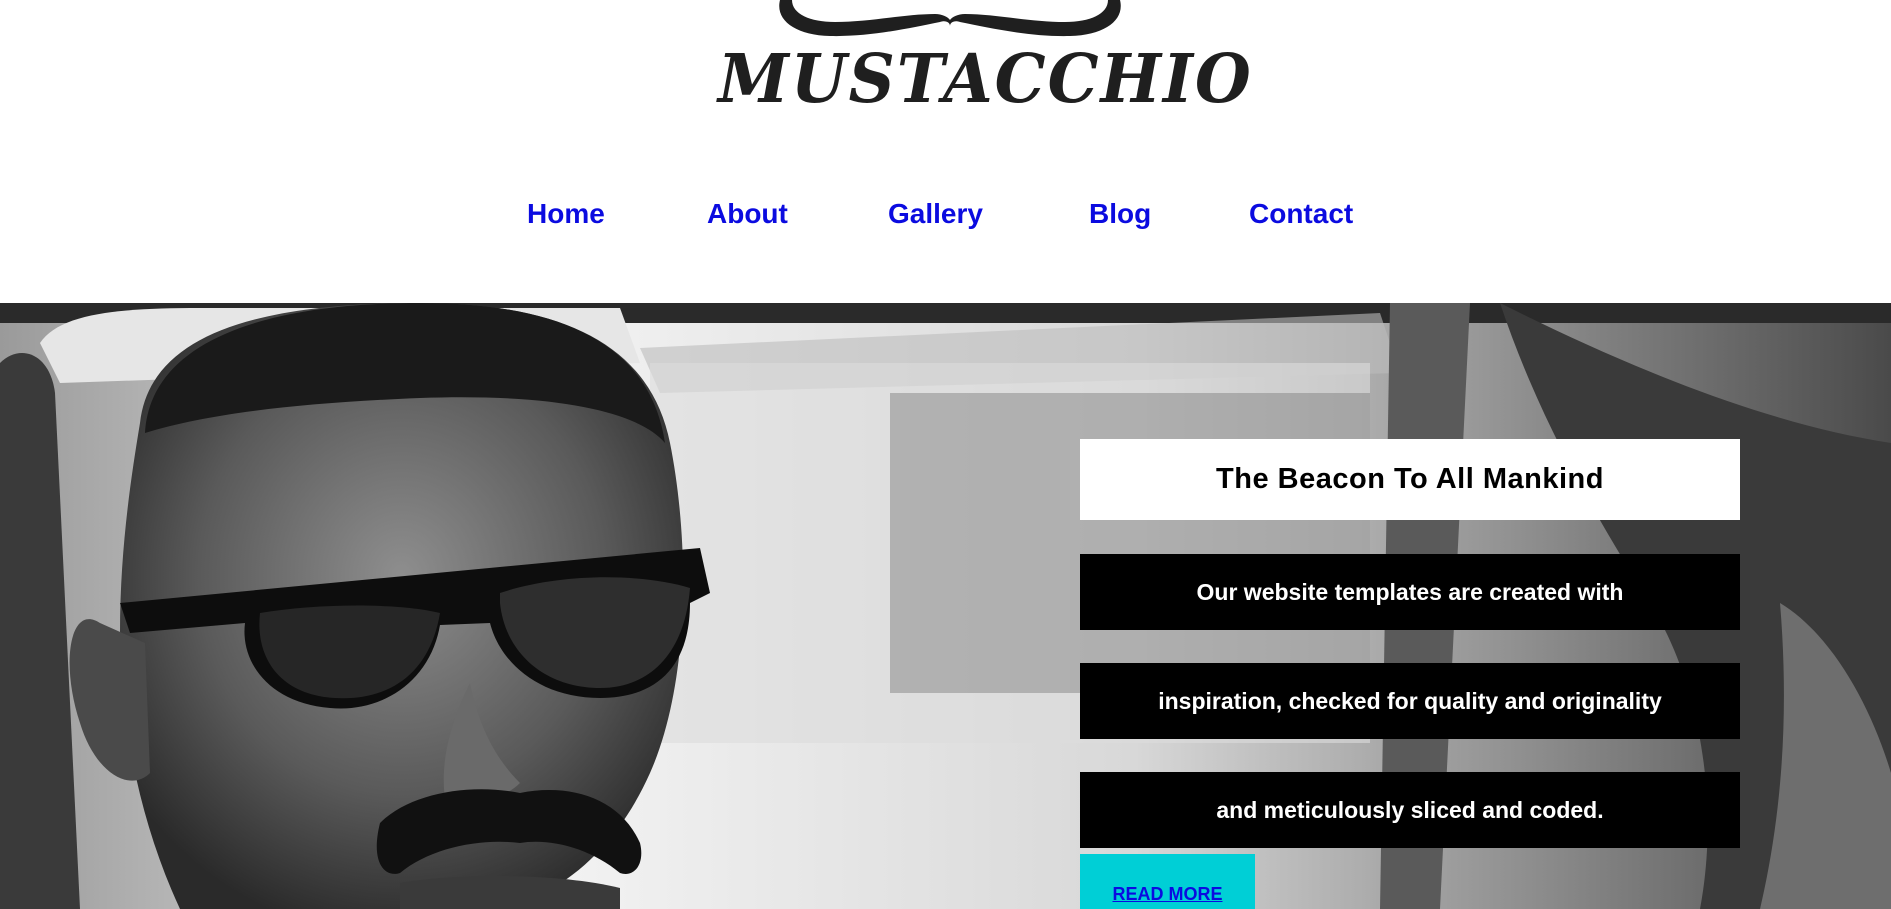 This screenshot has height=909, width=1891. Describe the element at coordinates (1301, 214) in the screenshot. I see `nav-contact: Contact` at that location.